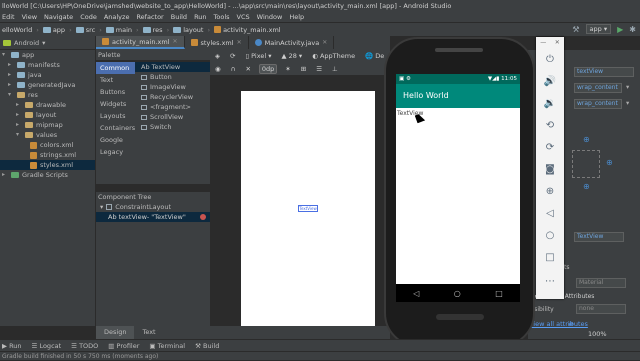 The height and width of the screenshot is (361, 640). I want to click on home-icon: ○, so click(550, 235).